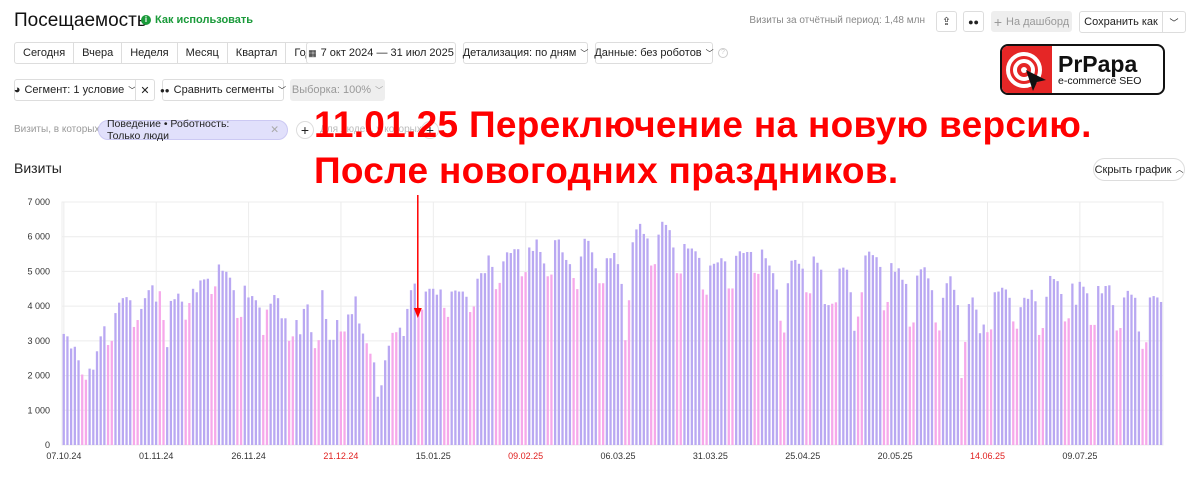 The width and height of the screenshot is (1200, 497). I want to click on y-tick-label: 6 000, so click(38, 237).